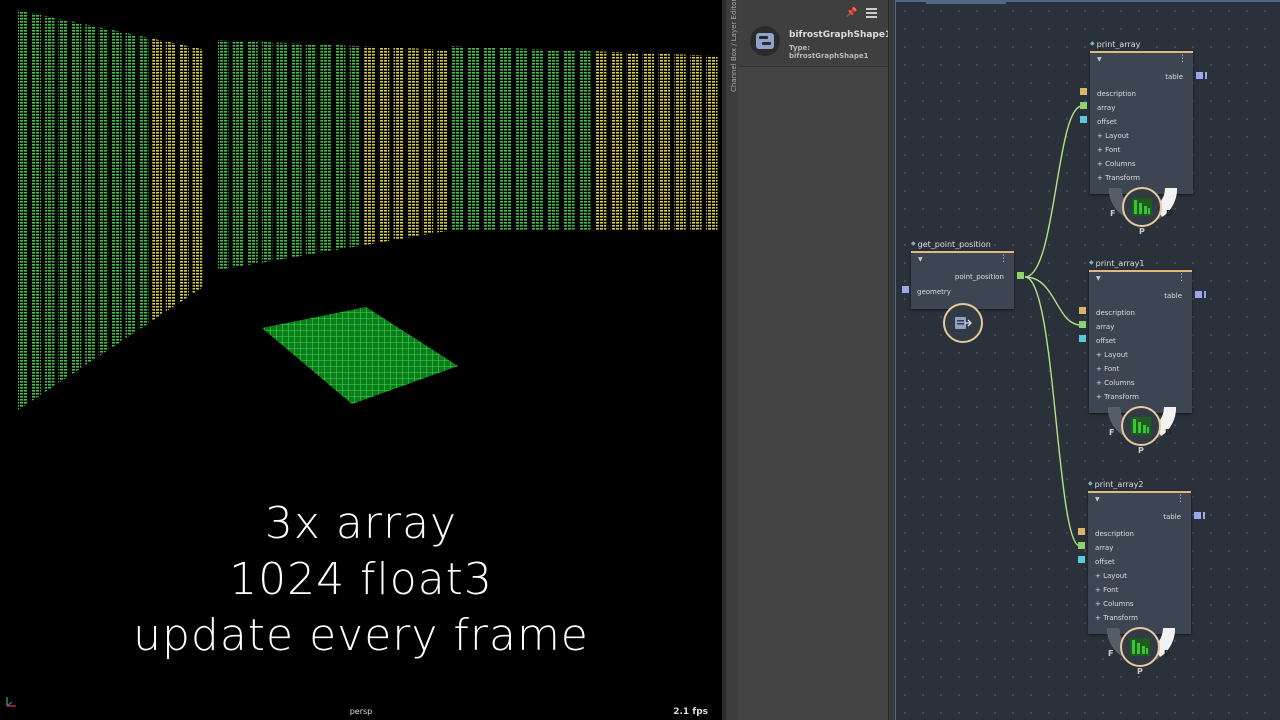 The width and height of the screenshot is (1280, 720). I want to click on print-table-icon, so click(1142, 207).